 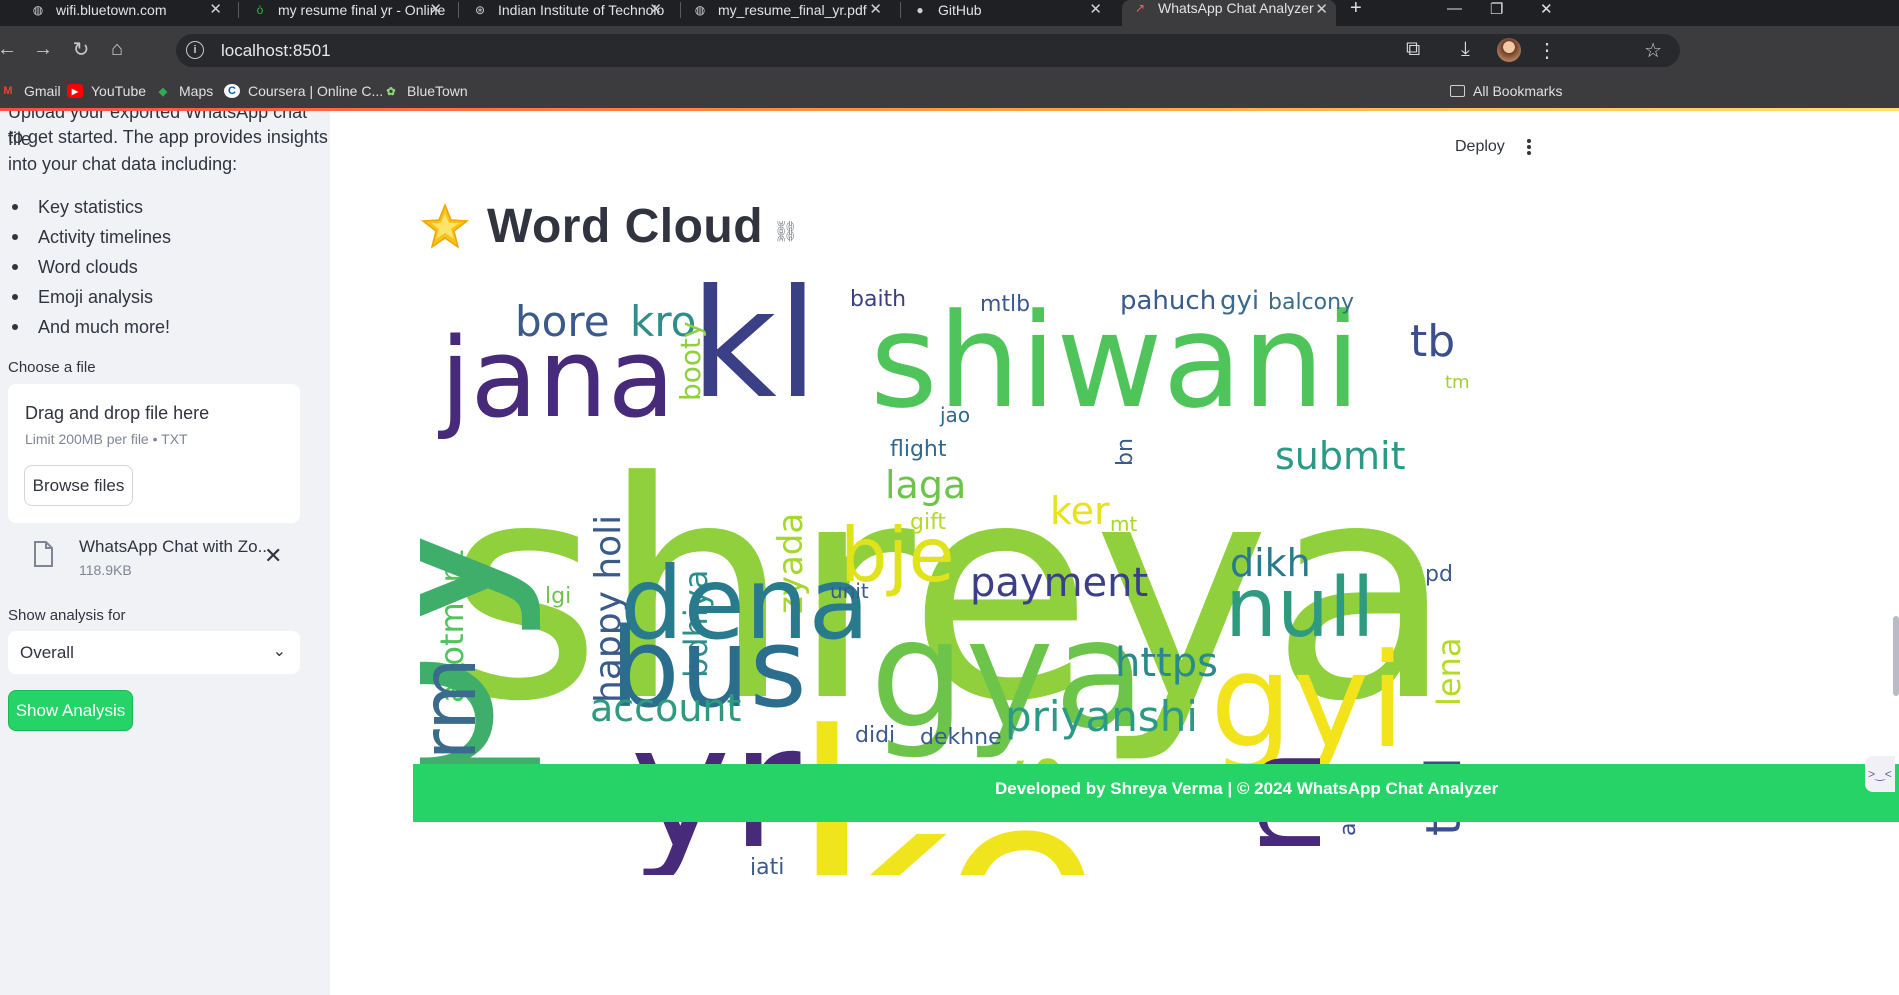 I want to click on deploy-button: Deploy, so click(x=1480, y=147).